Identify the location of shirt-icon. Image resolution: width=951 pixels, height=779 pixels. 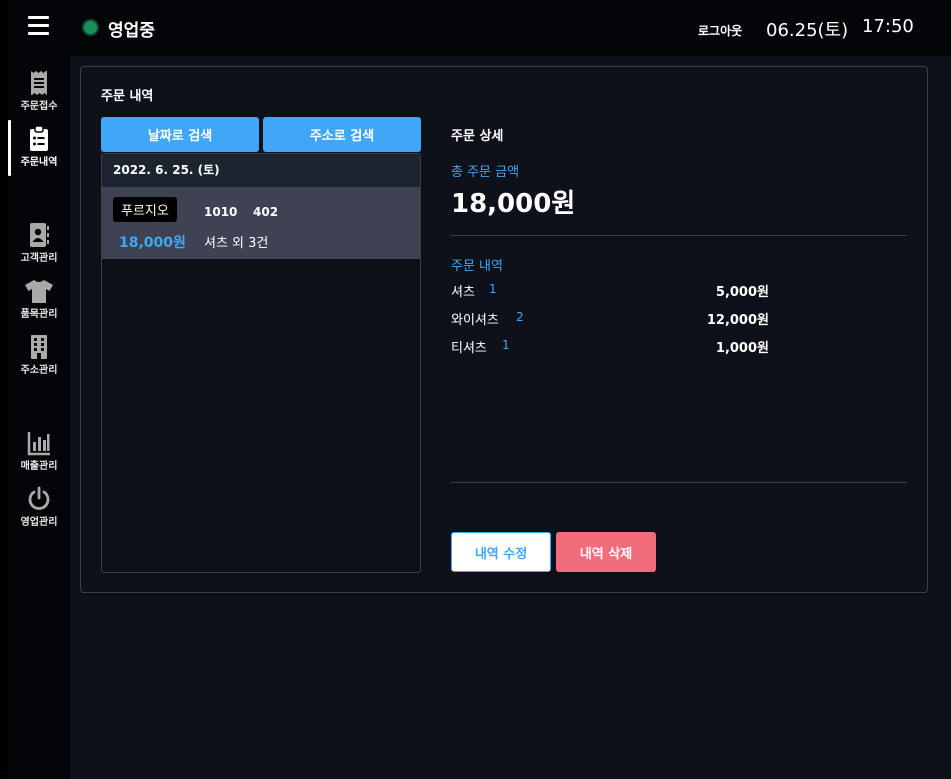
(39, 291).